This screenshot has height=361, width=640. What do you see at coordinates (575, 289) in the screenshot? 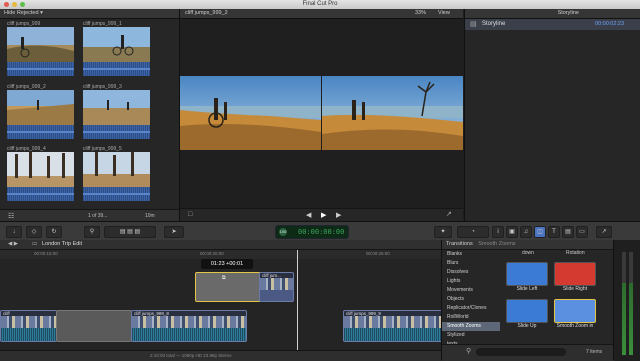
I see `tile-label: Slide Right` at bounding box center [575, 289].